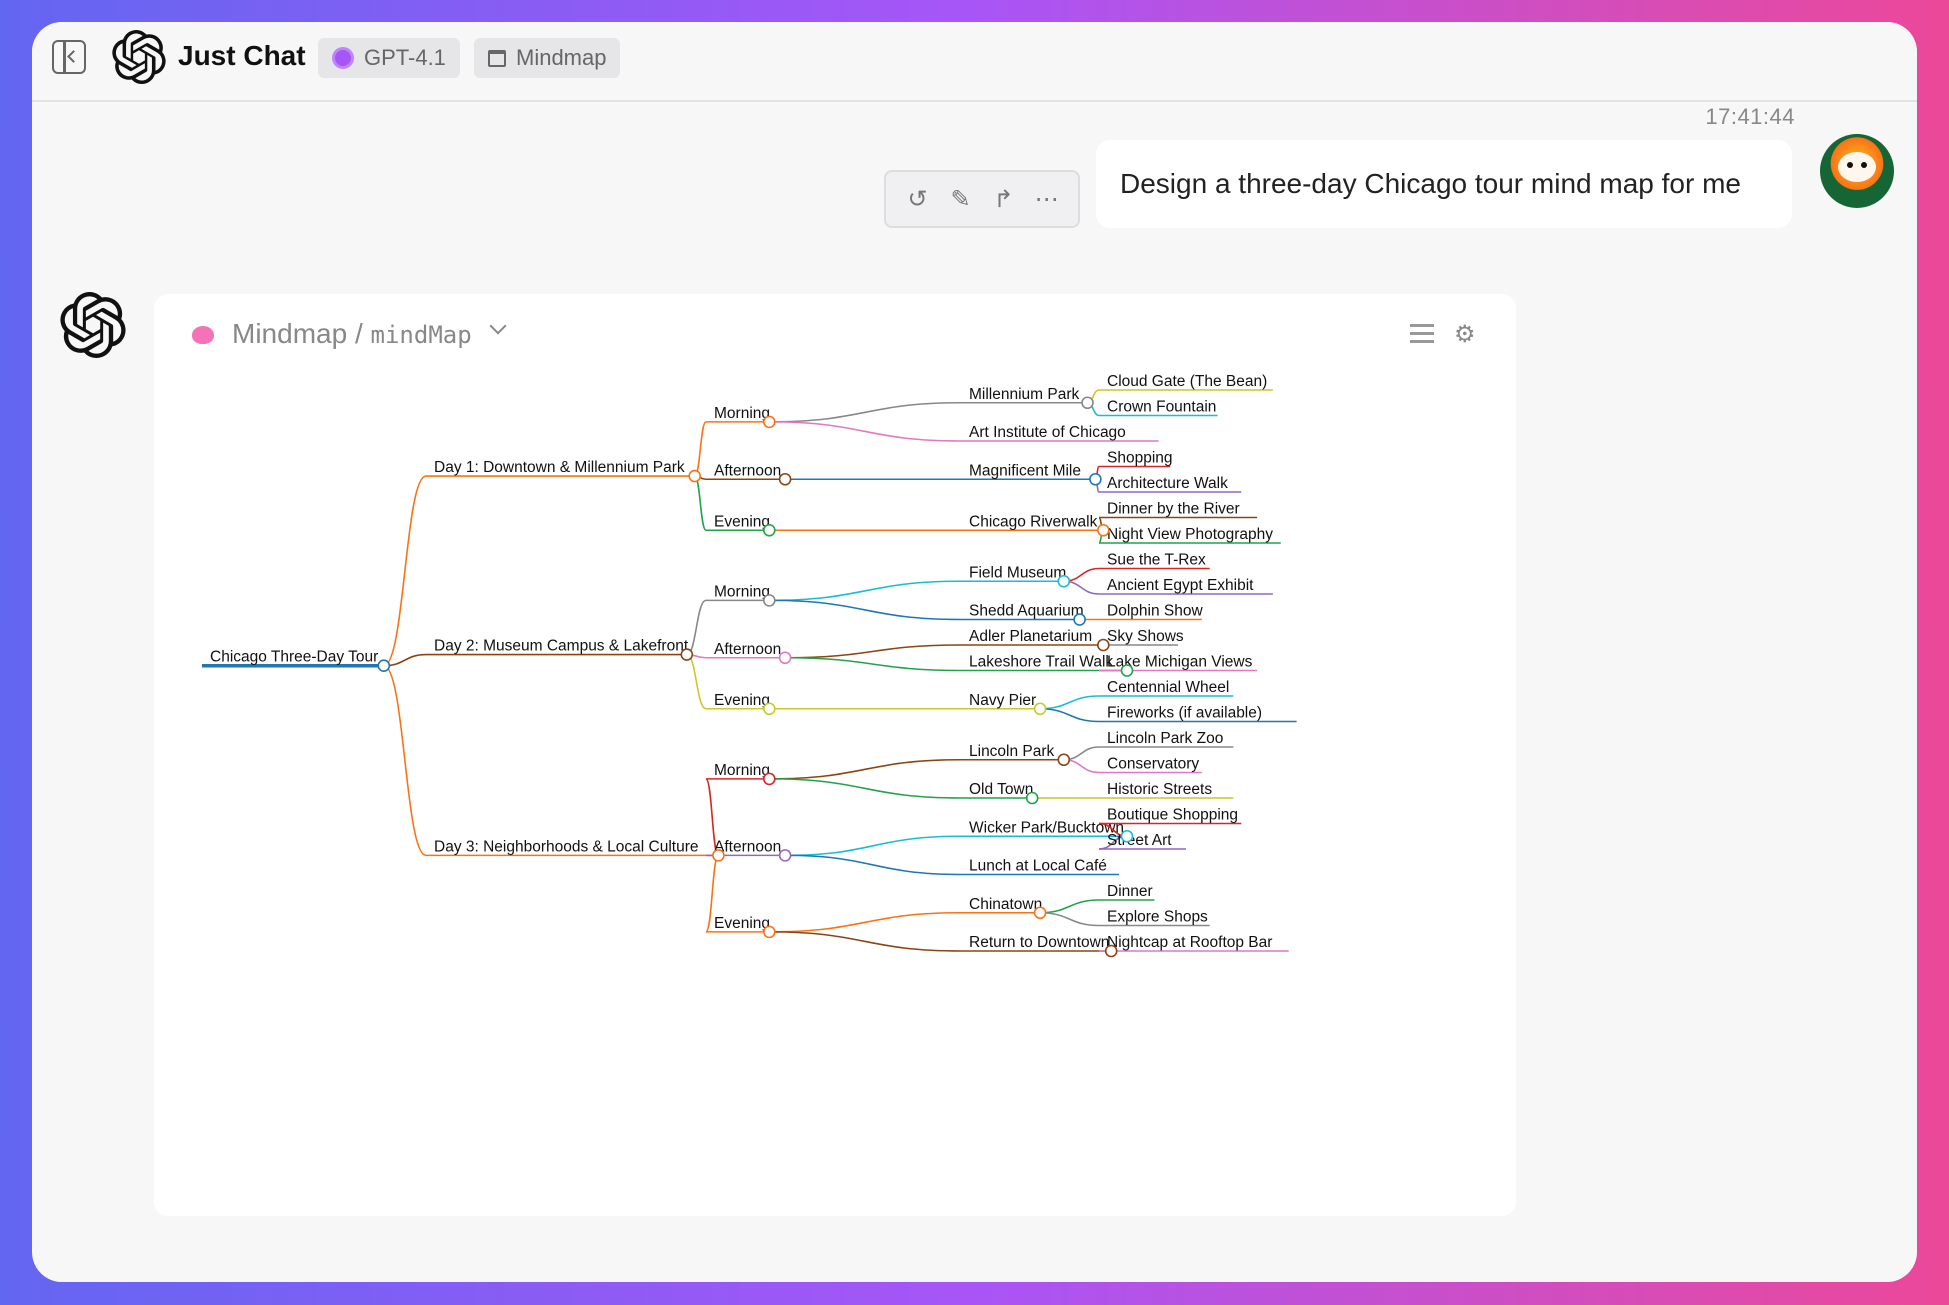  Describe the element at coordinates (566, 846) in the screenshot. I see `mindmap-node-label: Day 3: Neighborhoods & Local Culture` at that location.